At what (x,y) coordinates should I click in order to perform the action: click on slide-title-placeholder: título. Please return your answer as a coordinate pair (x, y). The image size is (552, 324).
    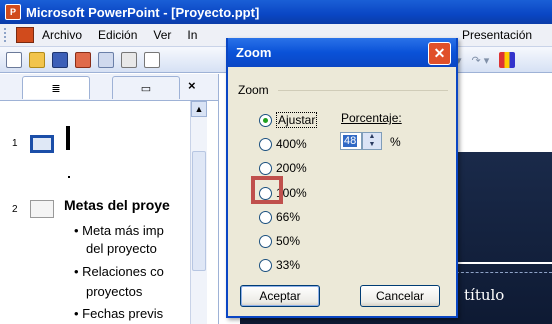
    Looking at the image, I should click on (484, 295).